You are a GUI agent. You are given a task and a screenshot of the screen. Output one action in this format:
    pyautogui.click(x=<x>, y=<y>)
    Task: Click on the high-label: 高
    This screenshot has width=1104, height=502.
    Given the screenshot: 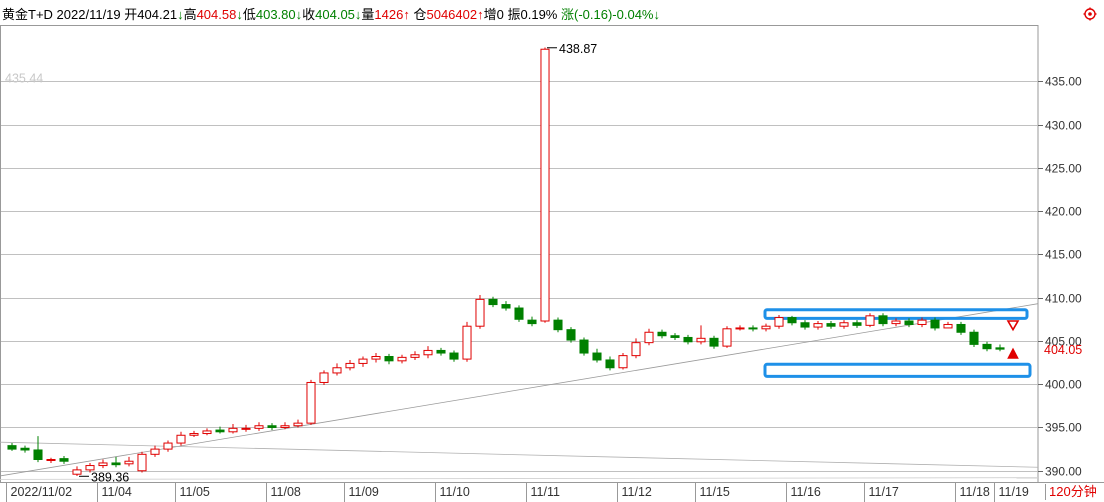 What is the action you would take?
    pyautogui.click(x=190, y=14)
    